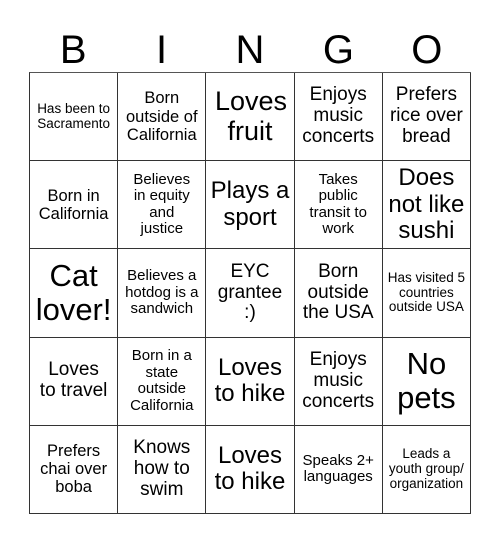 The width and height of the screenshot is (500, 544). Describe the element at coordinates (338, 50) in the screenshot. I see `header-letter-g: G` at that location.